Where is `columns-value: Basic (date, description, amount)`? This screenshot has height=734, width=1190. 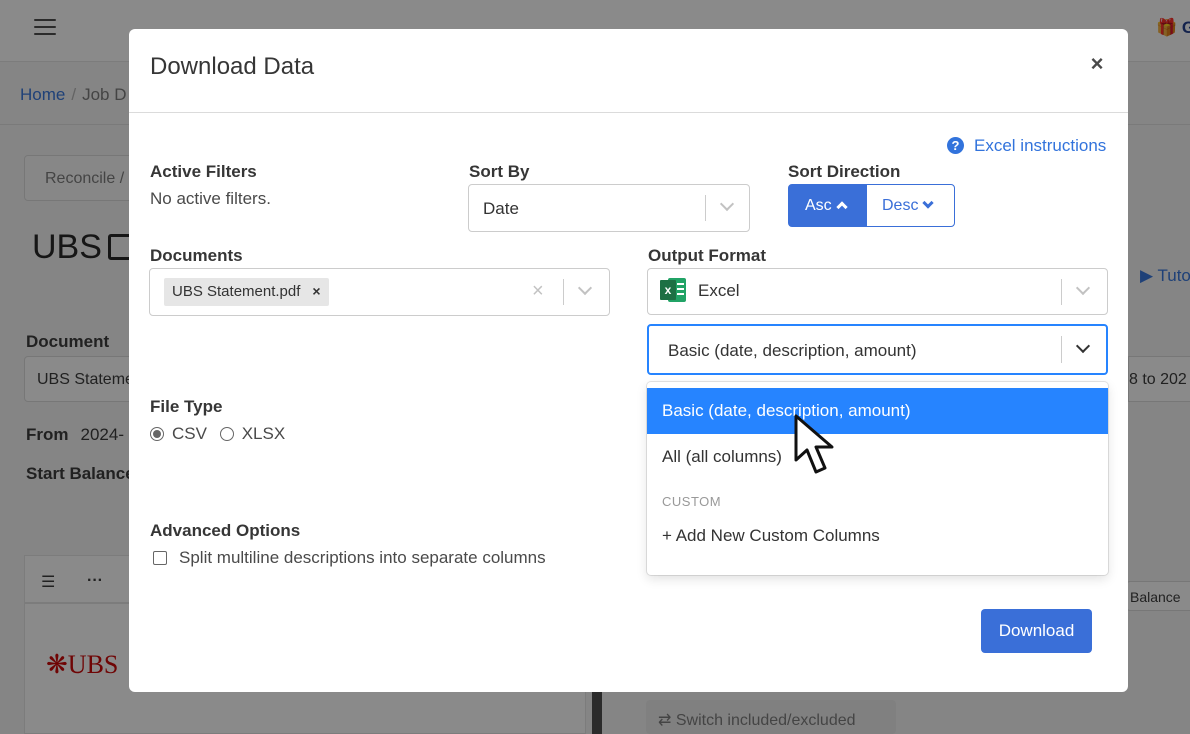 columns-value: Basic (date, description, amount) is located at coordinates (792, 350).